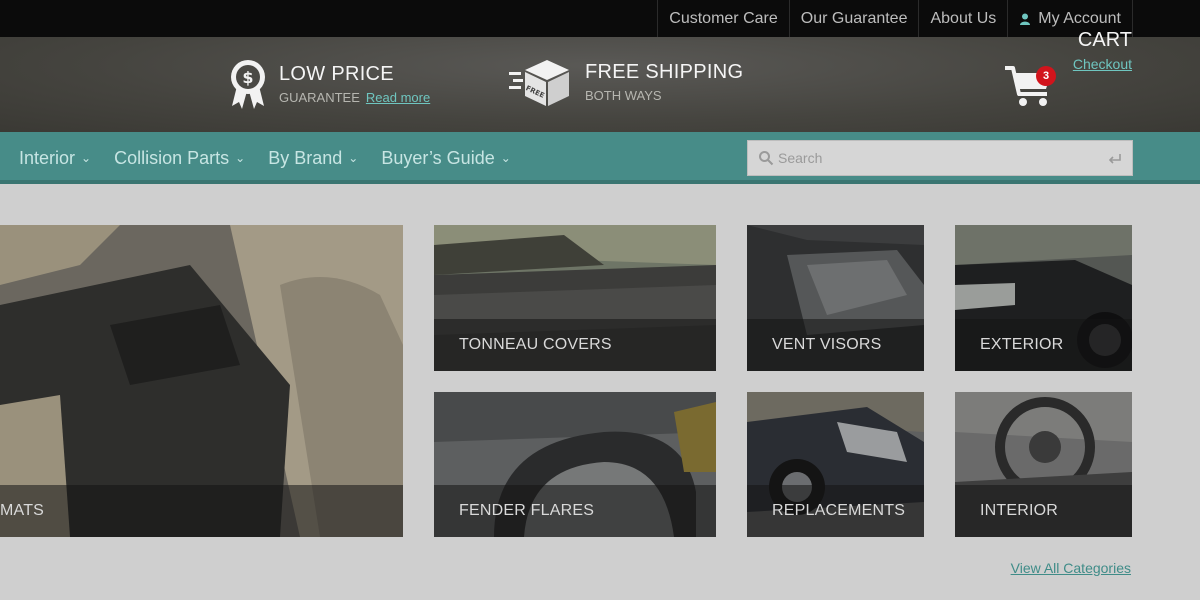 The height and width of the screenshot is (600, 1200). Describe the element at coordinates (1102, 64) in the screenshot. I see `checkout-link: Checkout` at that location.